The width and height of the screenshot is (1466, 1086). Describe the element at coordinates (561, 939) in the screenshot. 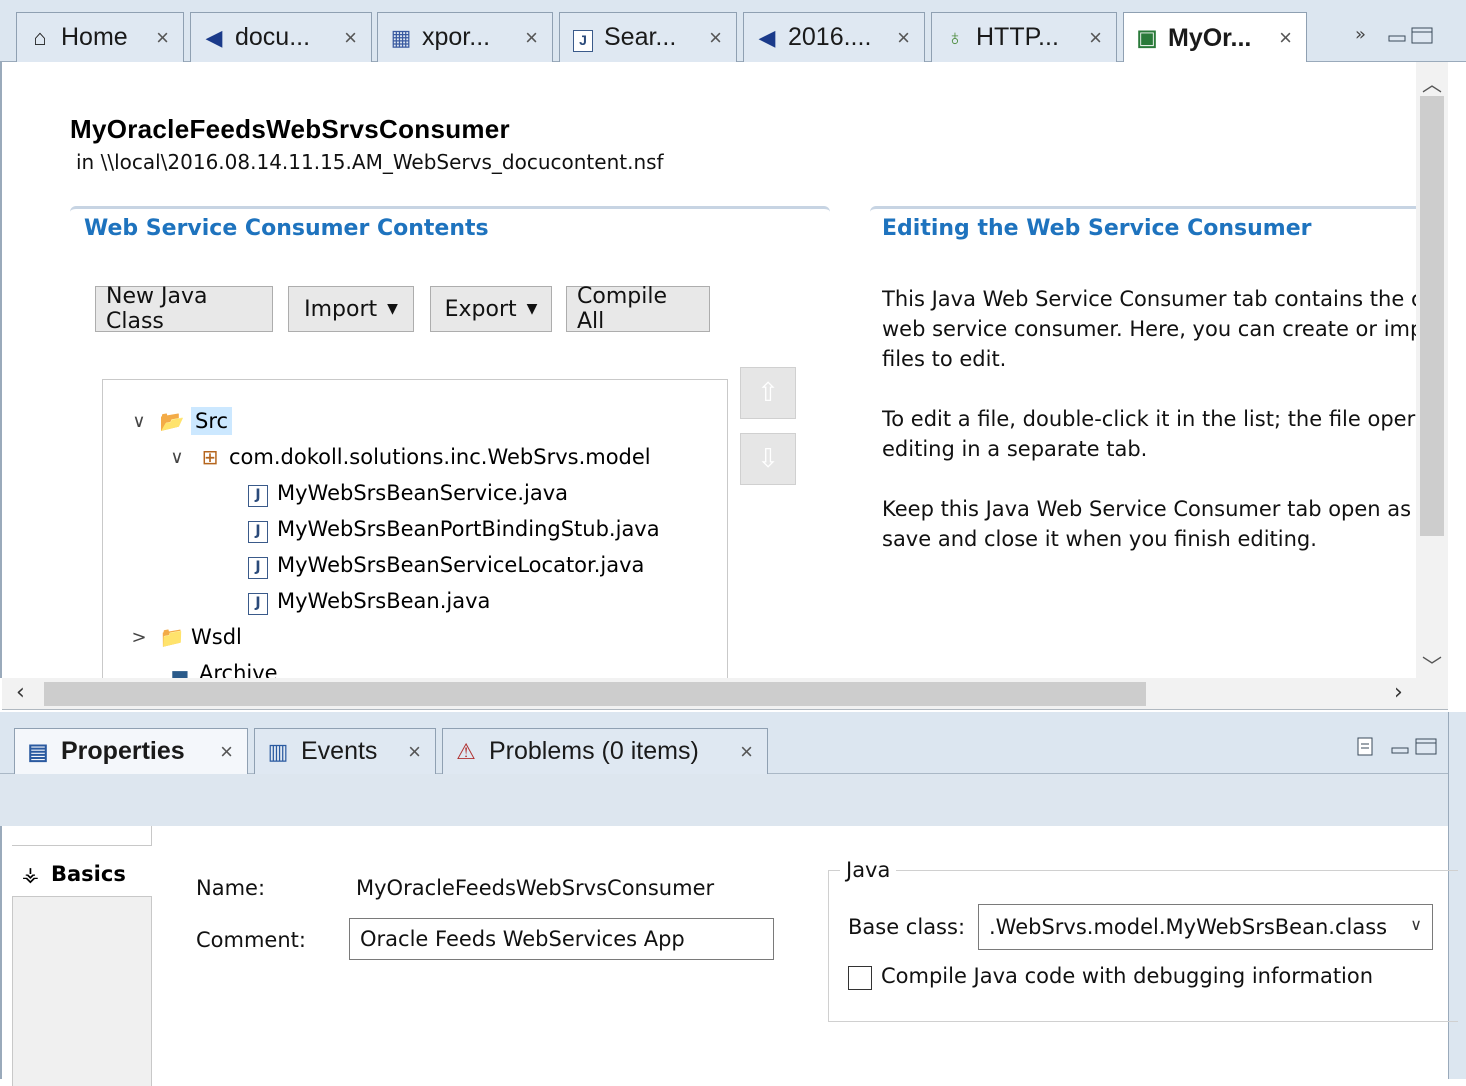

I see `comment-input` at that location.